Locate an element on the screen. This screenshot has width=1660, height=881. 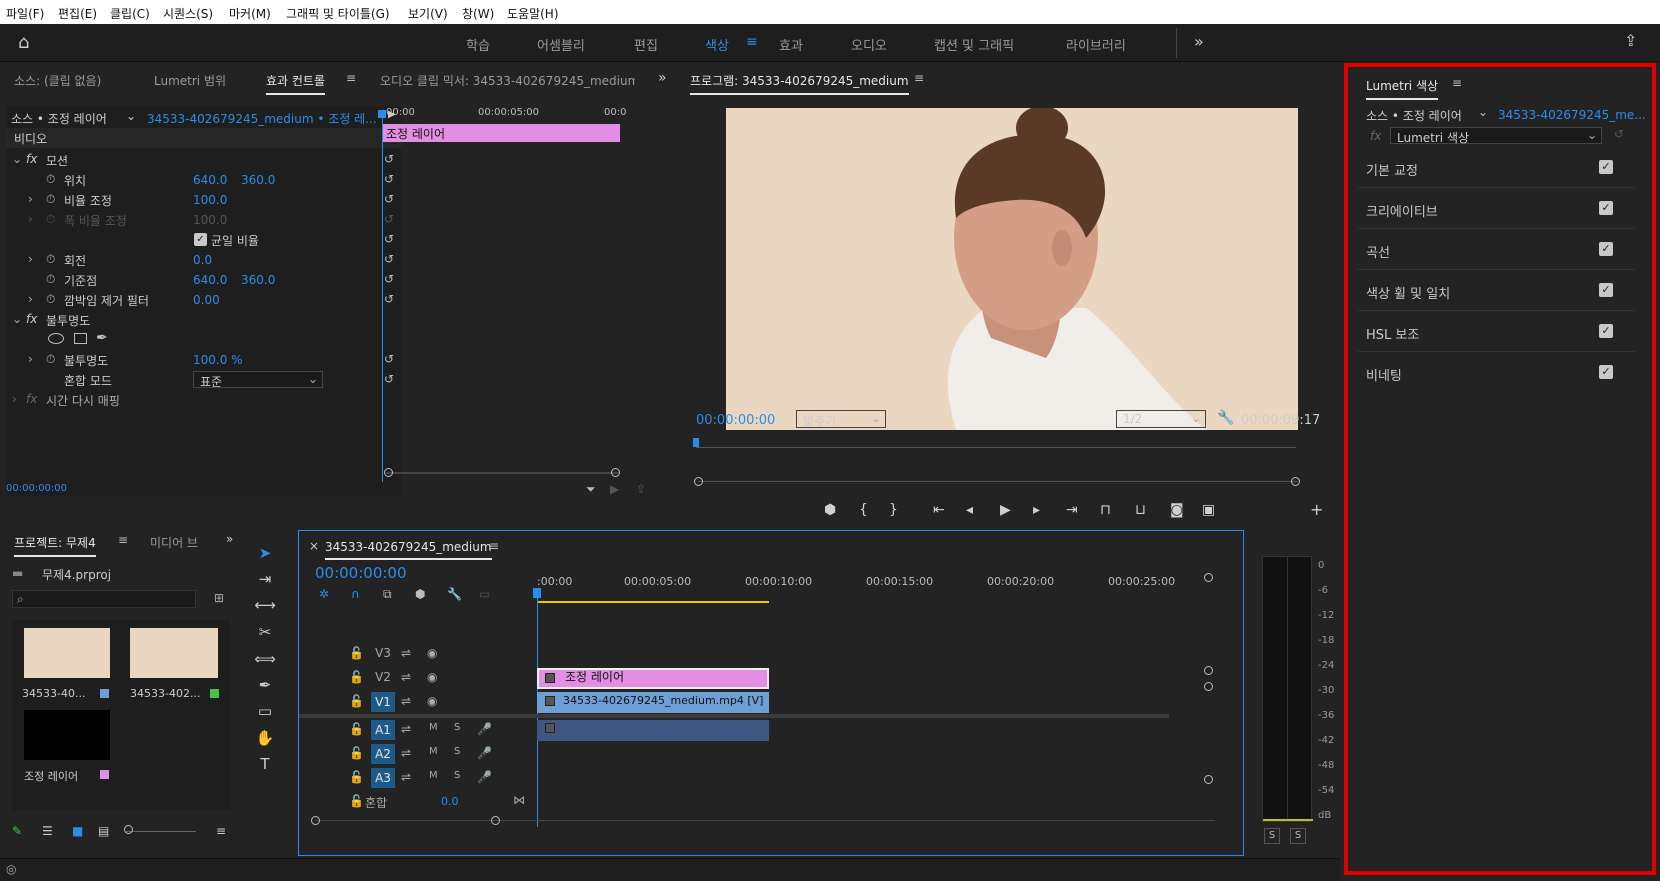
settings-wrench-icon: 🔧 is located at coordinates (454, 594).